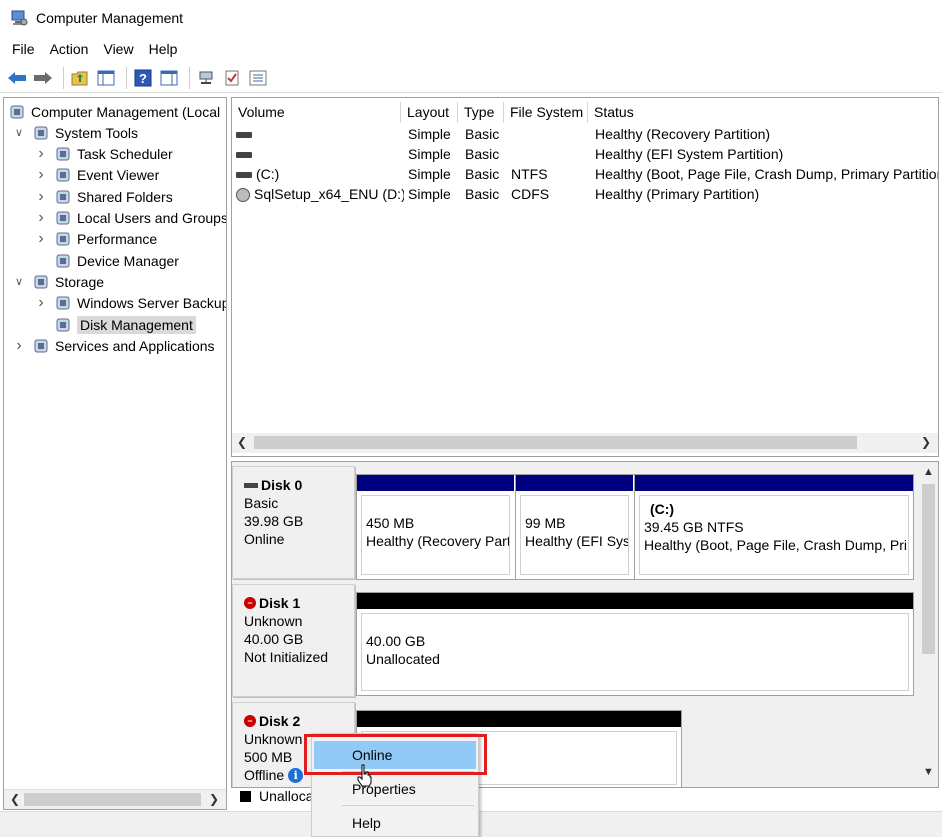 The width and height of the screenshot is (942, 837). I want to click on partition-status: Healthy (EFI Syst, so click(577, 541).